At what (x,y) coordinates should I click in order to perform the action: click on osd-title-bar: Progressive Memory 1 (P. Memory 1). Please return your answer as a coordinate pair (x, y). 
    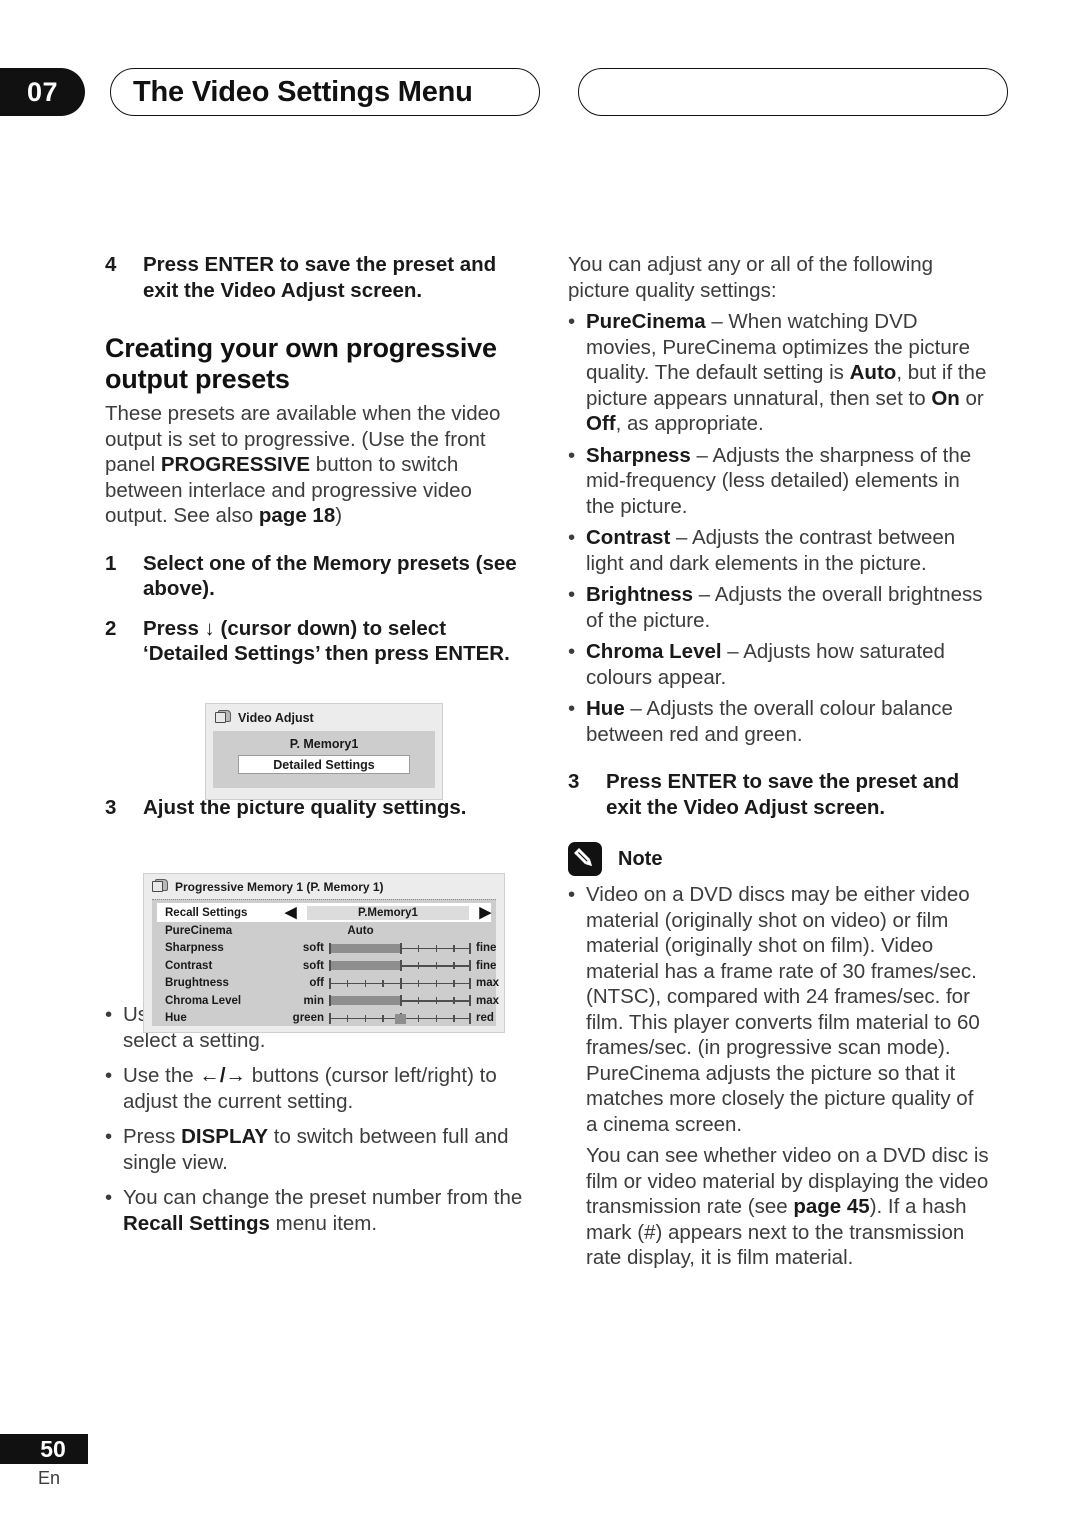
    Looking at the image, I should click on (324, 884).